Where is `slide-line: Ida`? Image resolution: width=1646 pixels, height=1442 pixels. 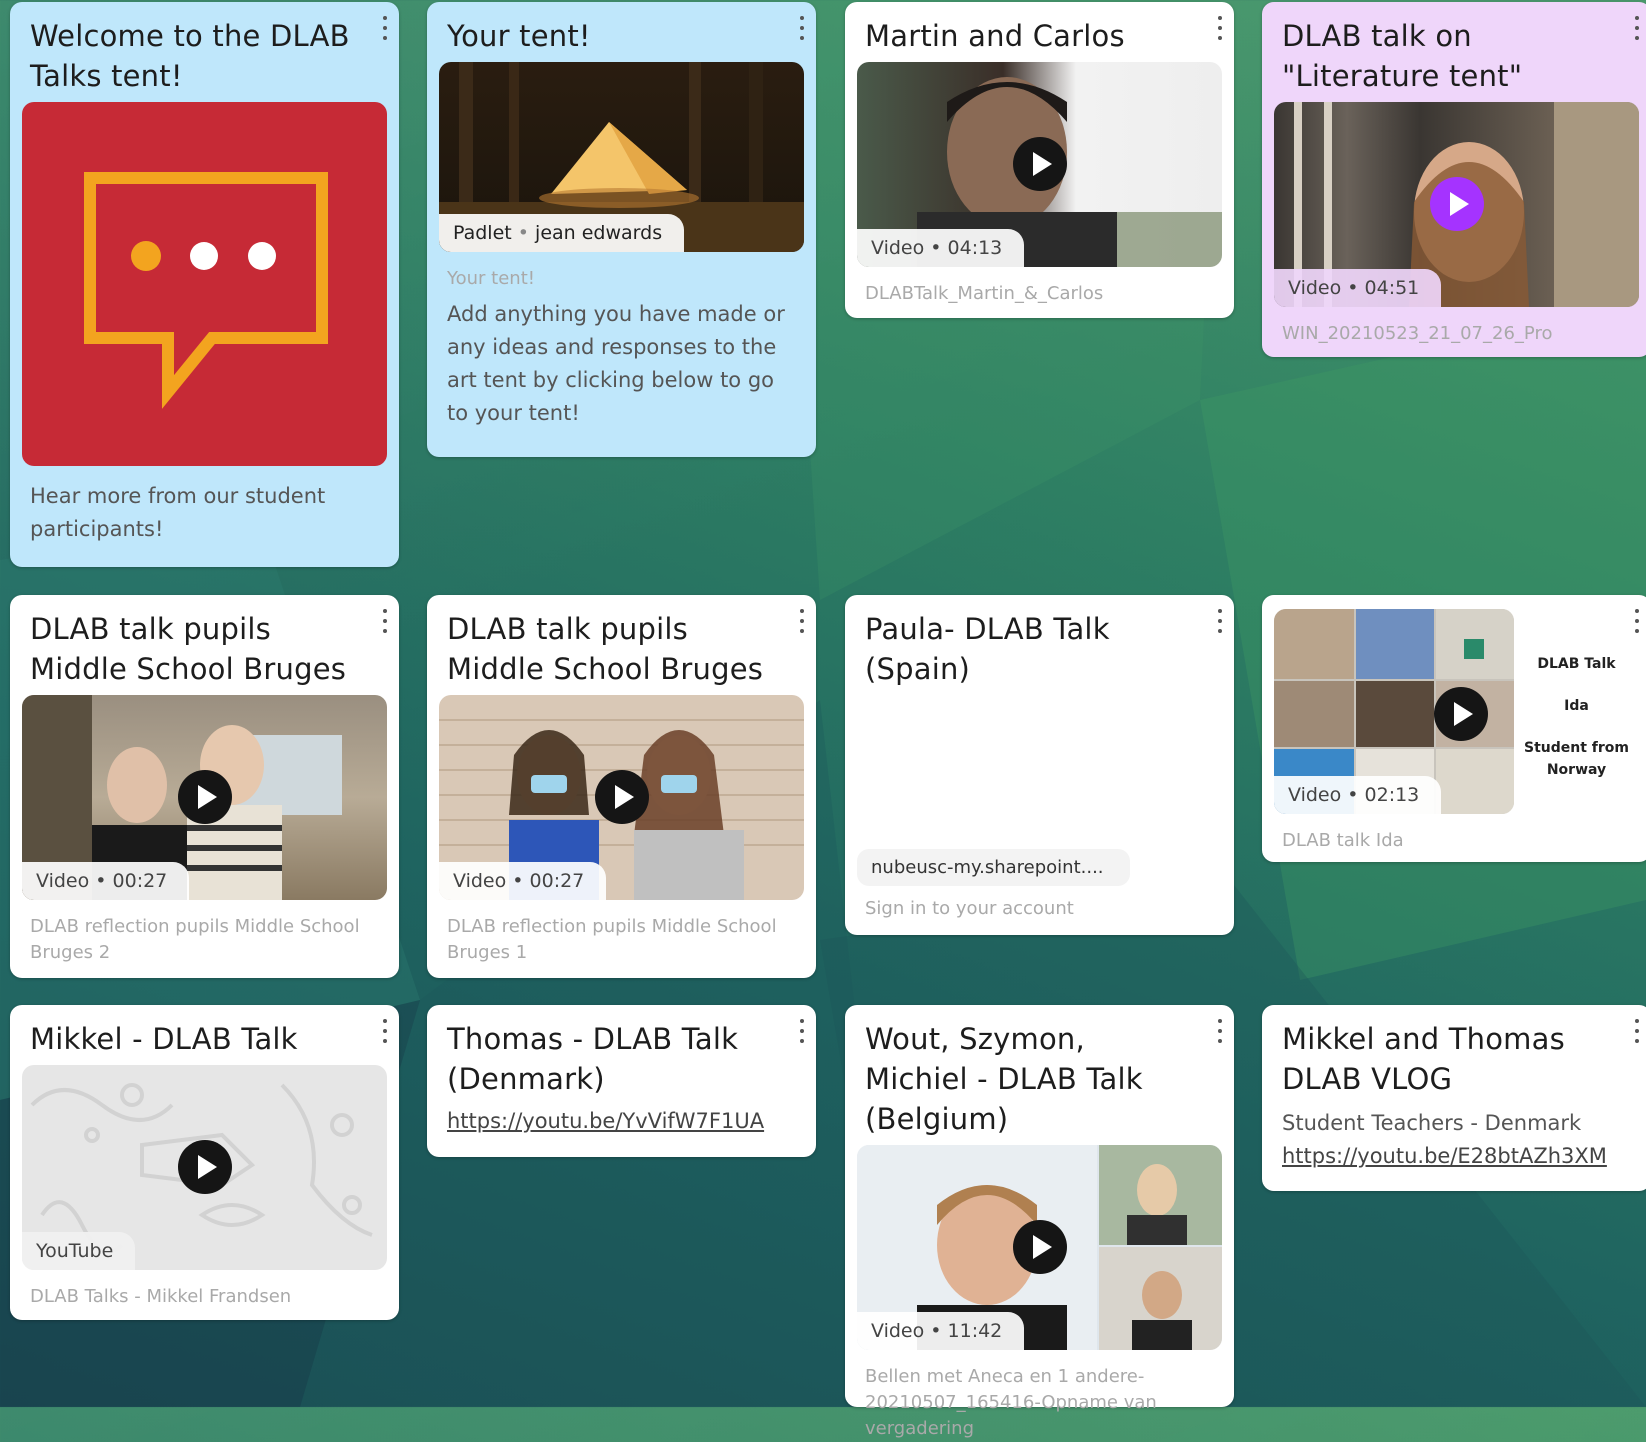
slide-line: Ida is located at coordinates (1576, 706).